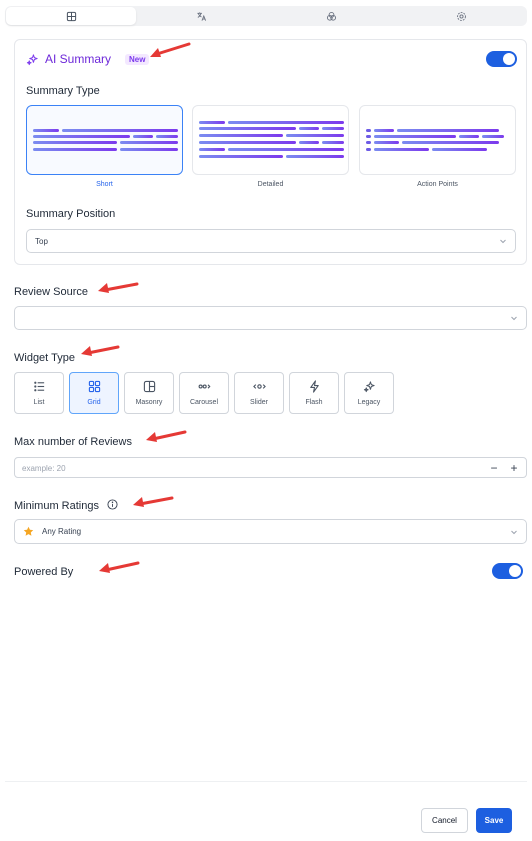  I want to click on info-icon, so click(112, 506).